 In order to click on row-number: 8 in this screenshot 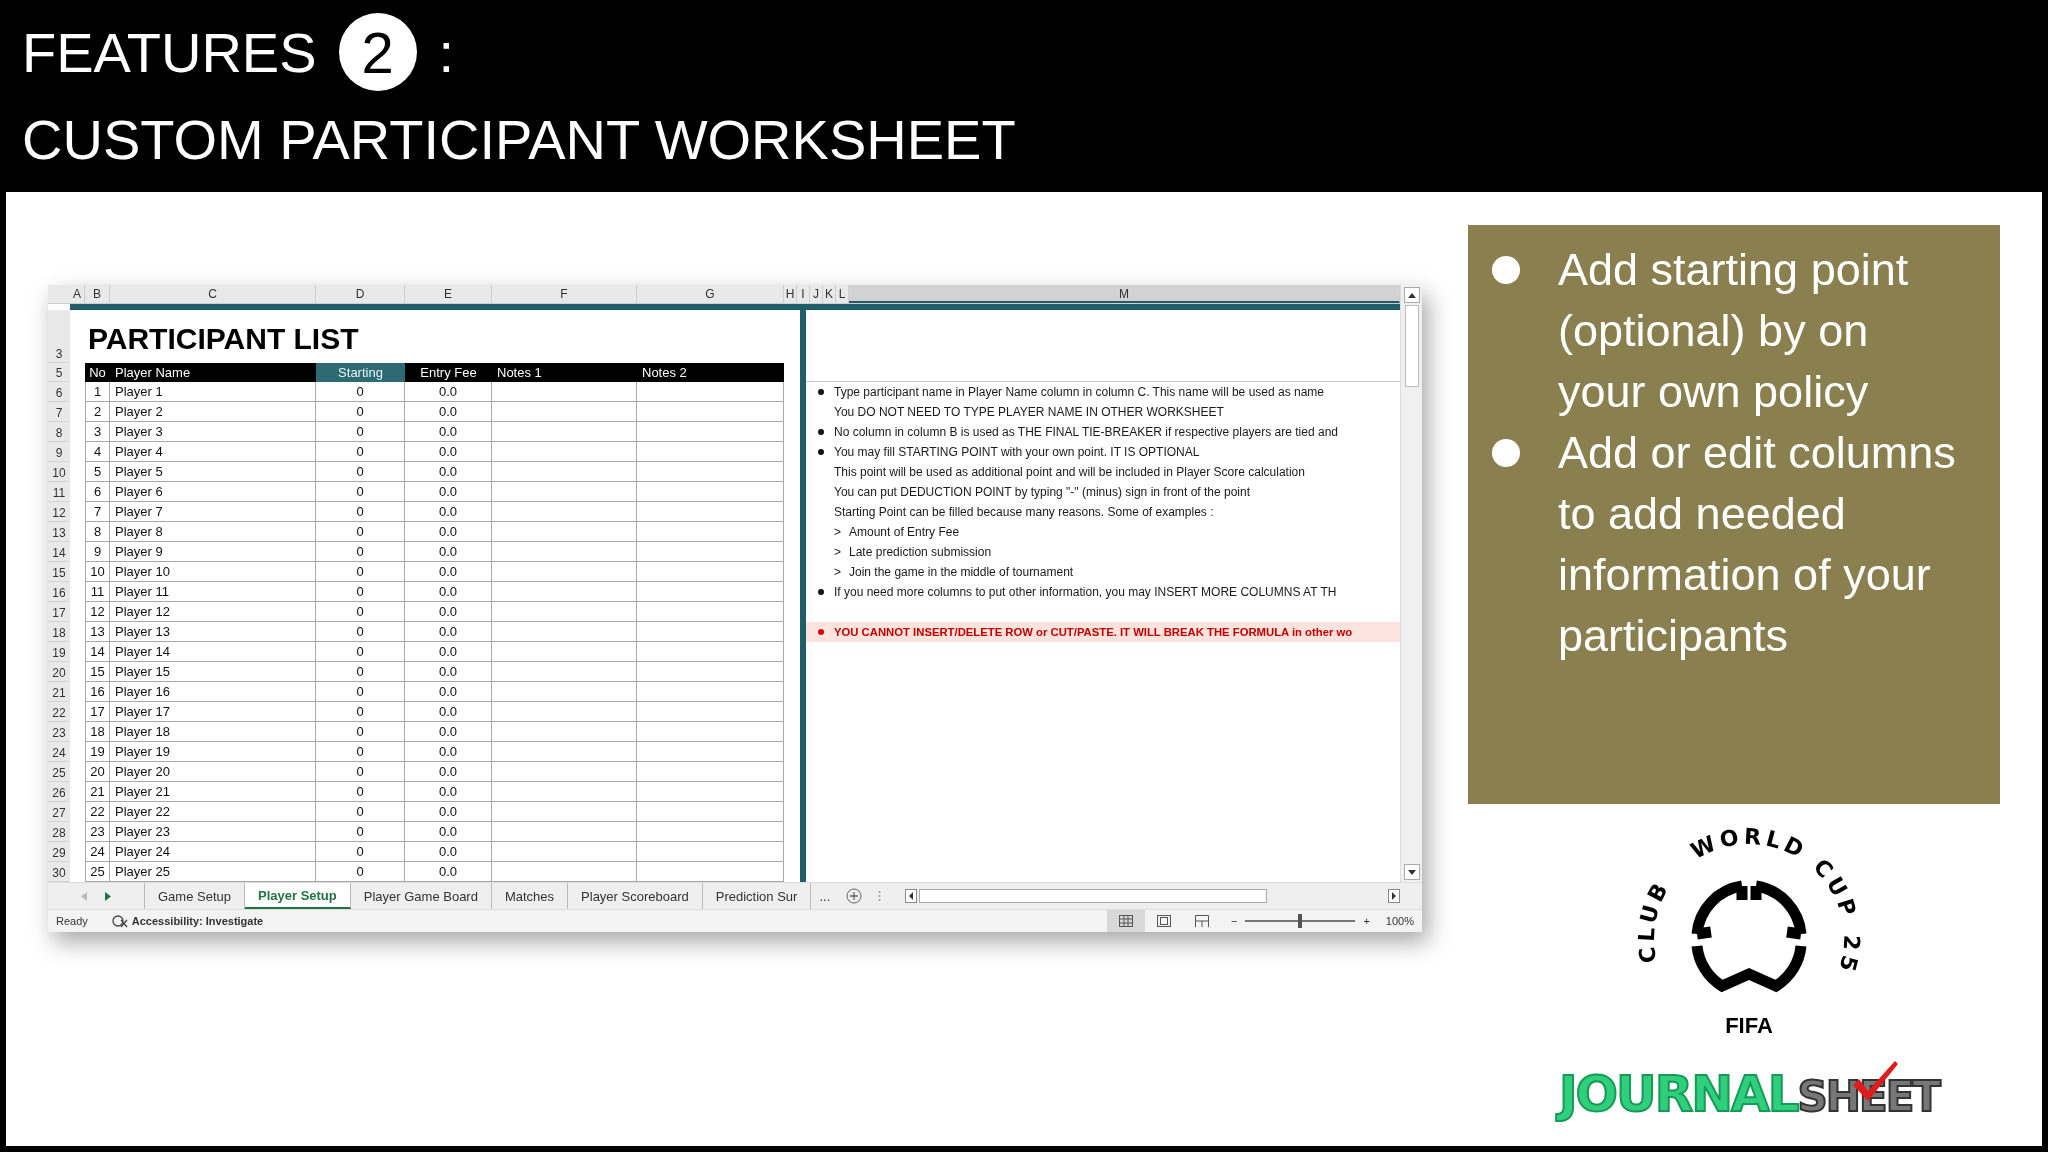, I will do `click(59, 432)`.